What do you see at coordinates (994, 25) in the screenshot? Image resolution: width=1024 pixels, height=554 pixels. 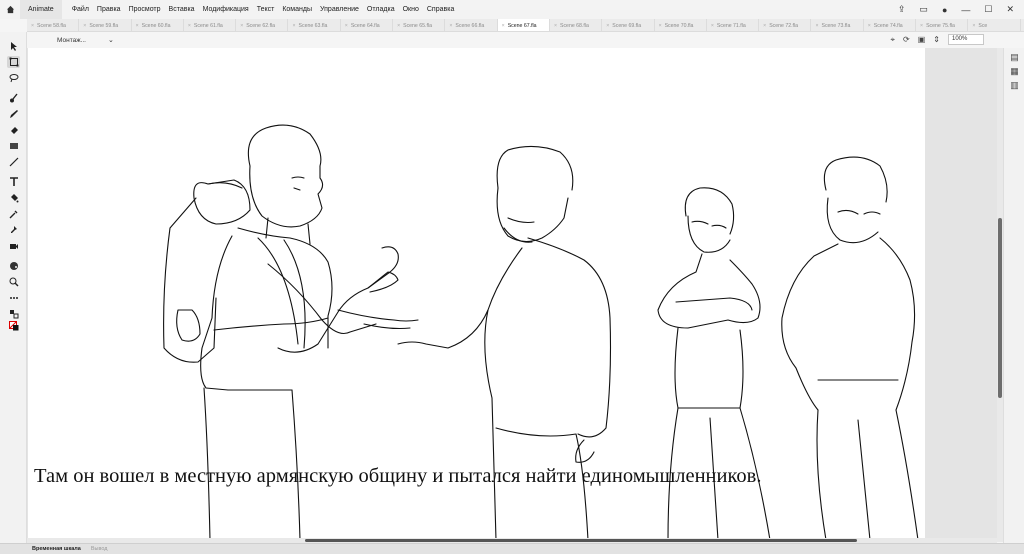 I see `tab-document: × Sce` at bounding box center [994, 25].